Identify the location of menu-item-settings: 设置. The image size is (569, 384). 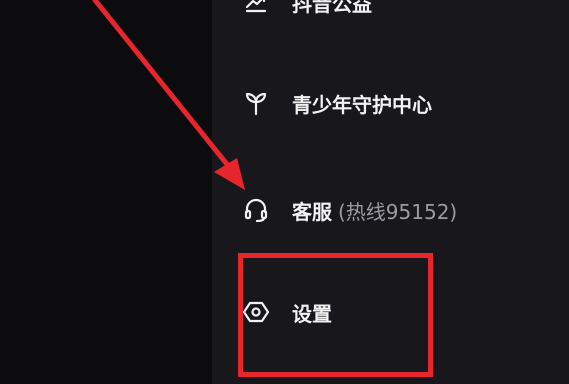
(287, 312).